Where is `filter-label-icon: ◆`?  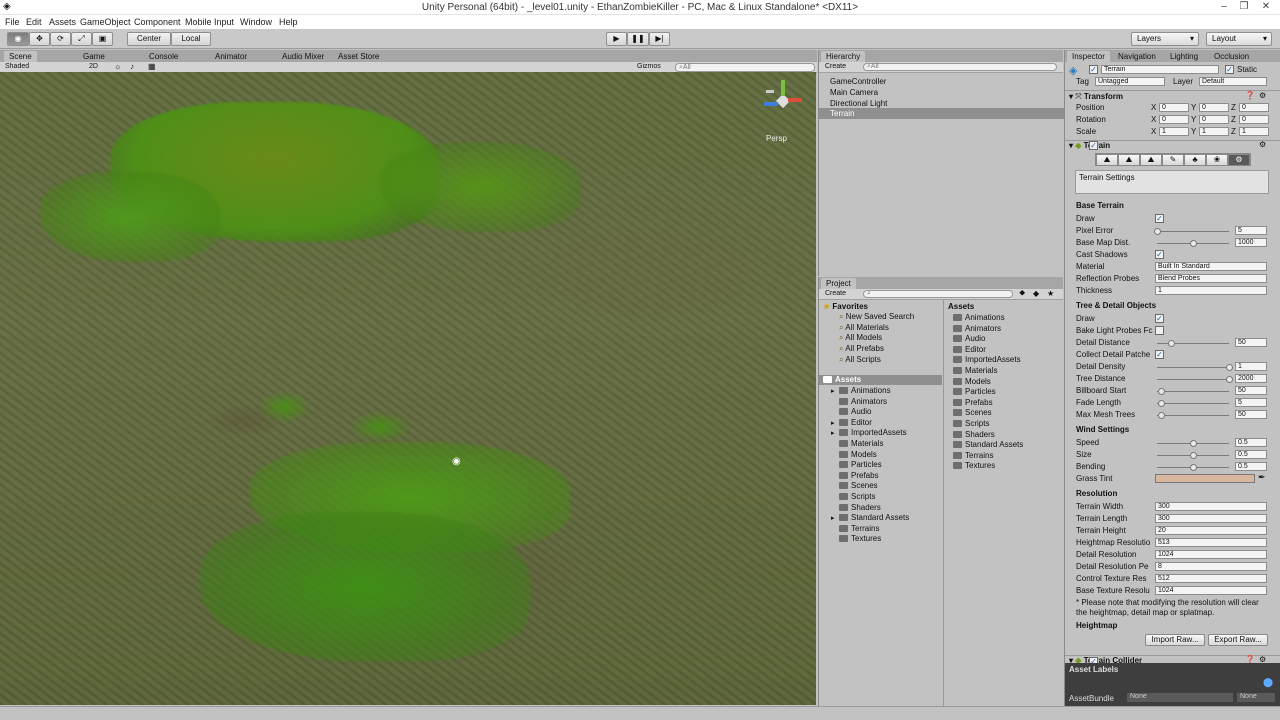
filter-label-icon: ◆ is located at coordinates (1036, 293).